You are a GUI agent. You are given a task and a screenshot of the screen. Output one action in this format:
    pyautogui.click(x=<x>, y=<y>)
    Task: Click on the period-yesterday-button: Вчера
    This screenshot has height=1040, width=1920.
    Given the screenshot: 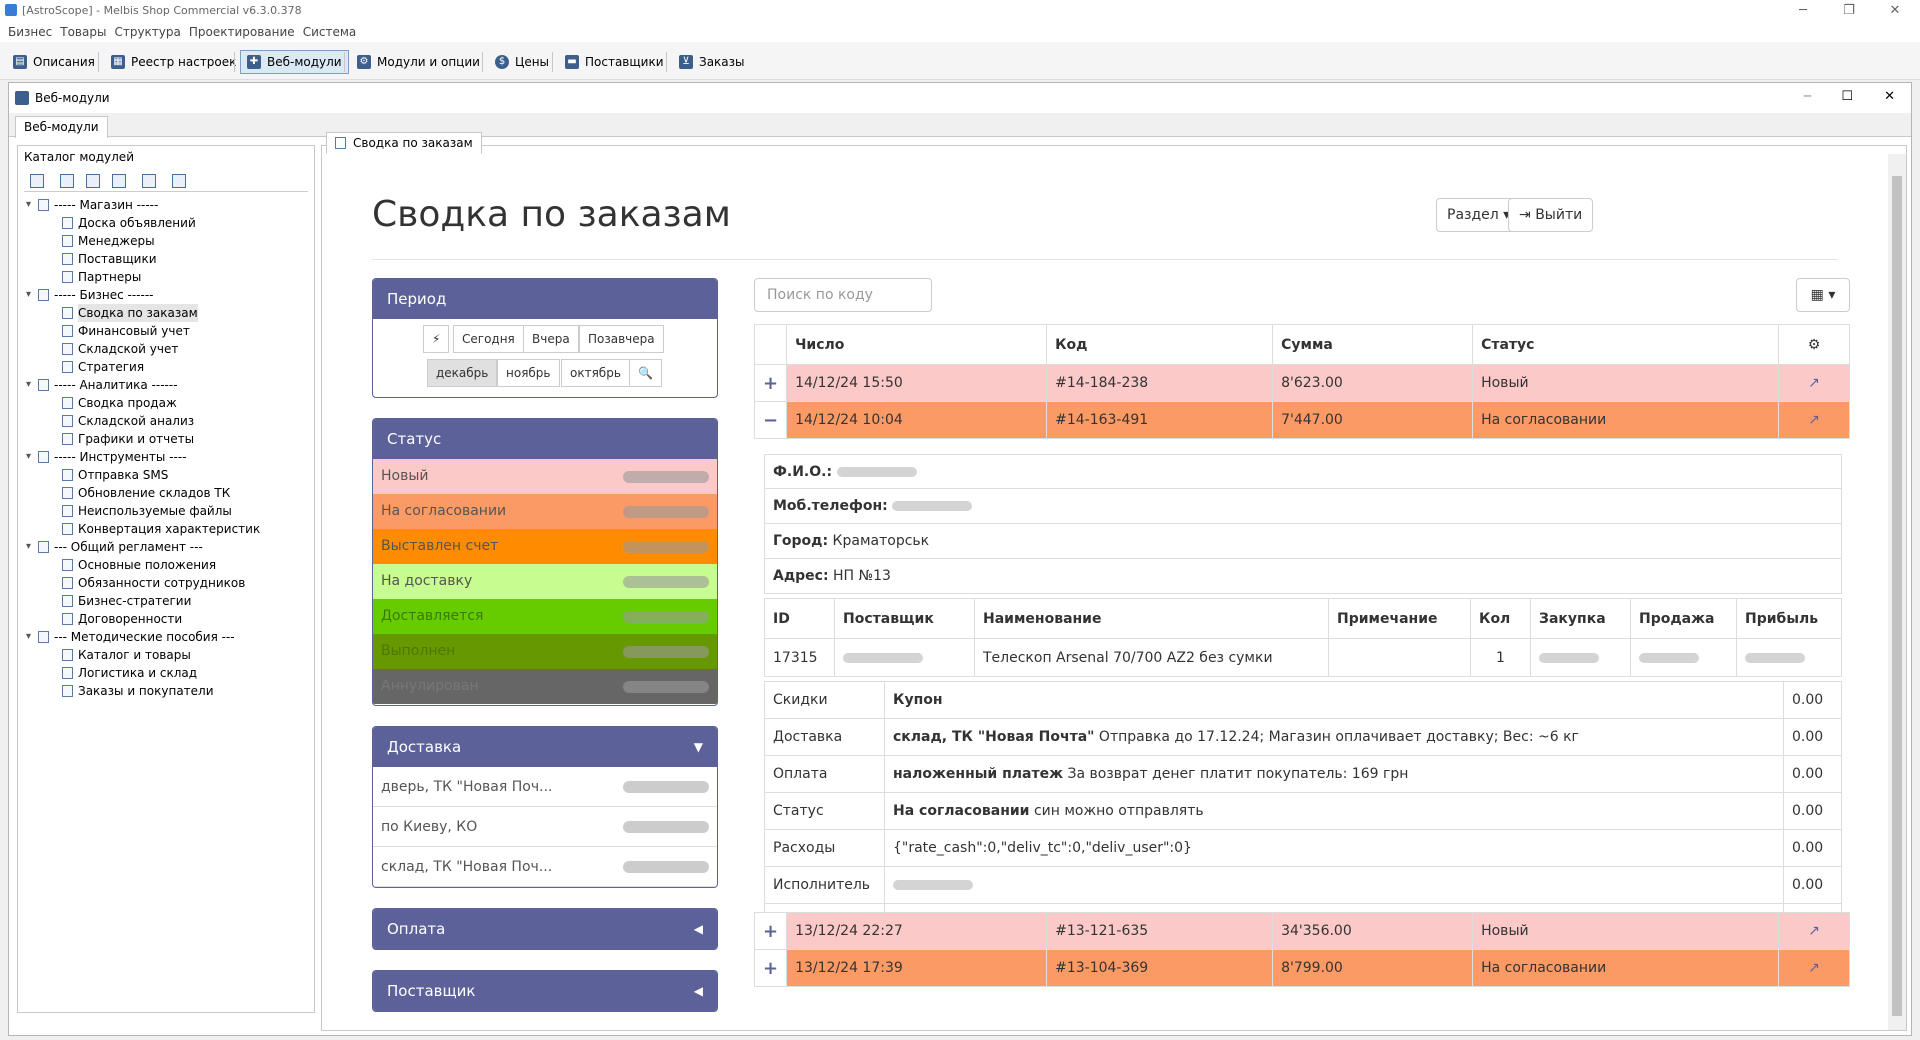 What is the action you would take?
    pyautogui.click(x=551, y=339)
    